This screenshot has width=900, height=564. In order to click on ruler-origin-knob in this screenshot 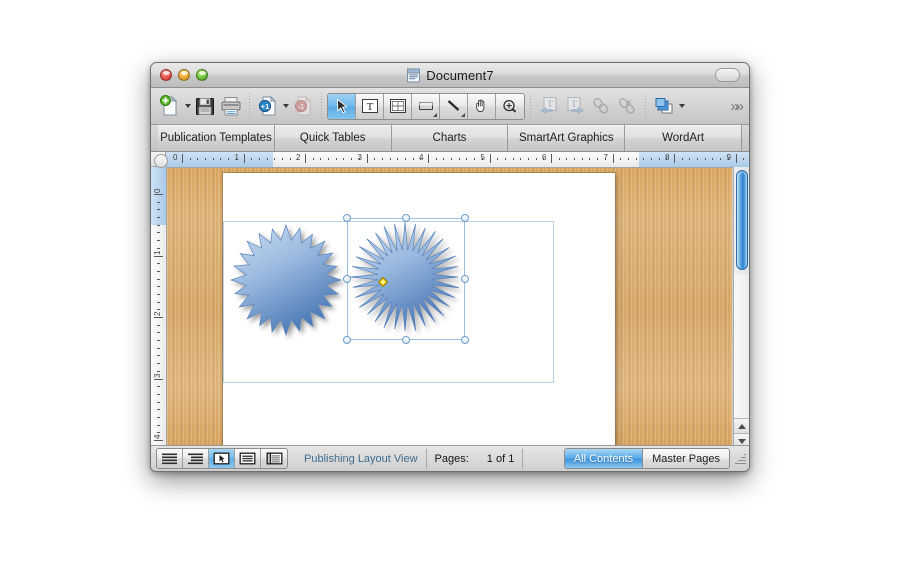, I will do `click(161, 161)`.